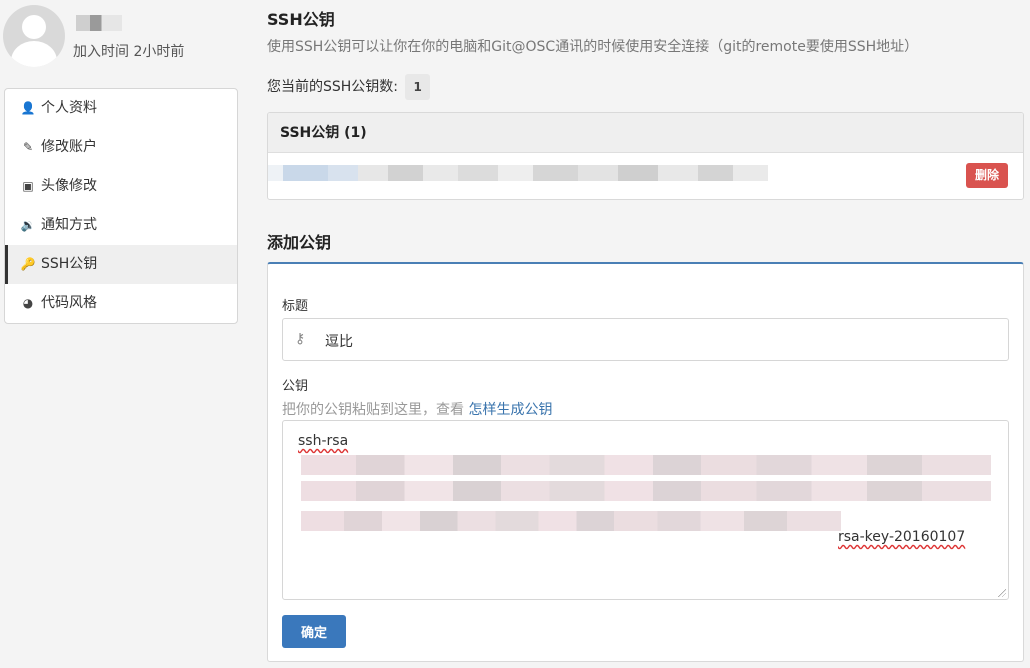 The width and height of the screenshot is (1030, 668). I want to click on ssh-key-list-panel: SSH公钥 (1) 删除, so click(645, 156).